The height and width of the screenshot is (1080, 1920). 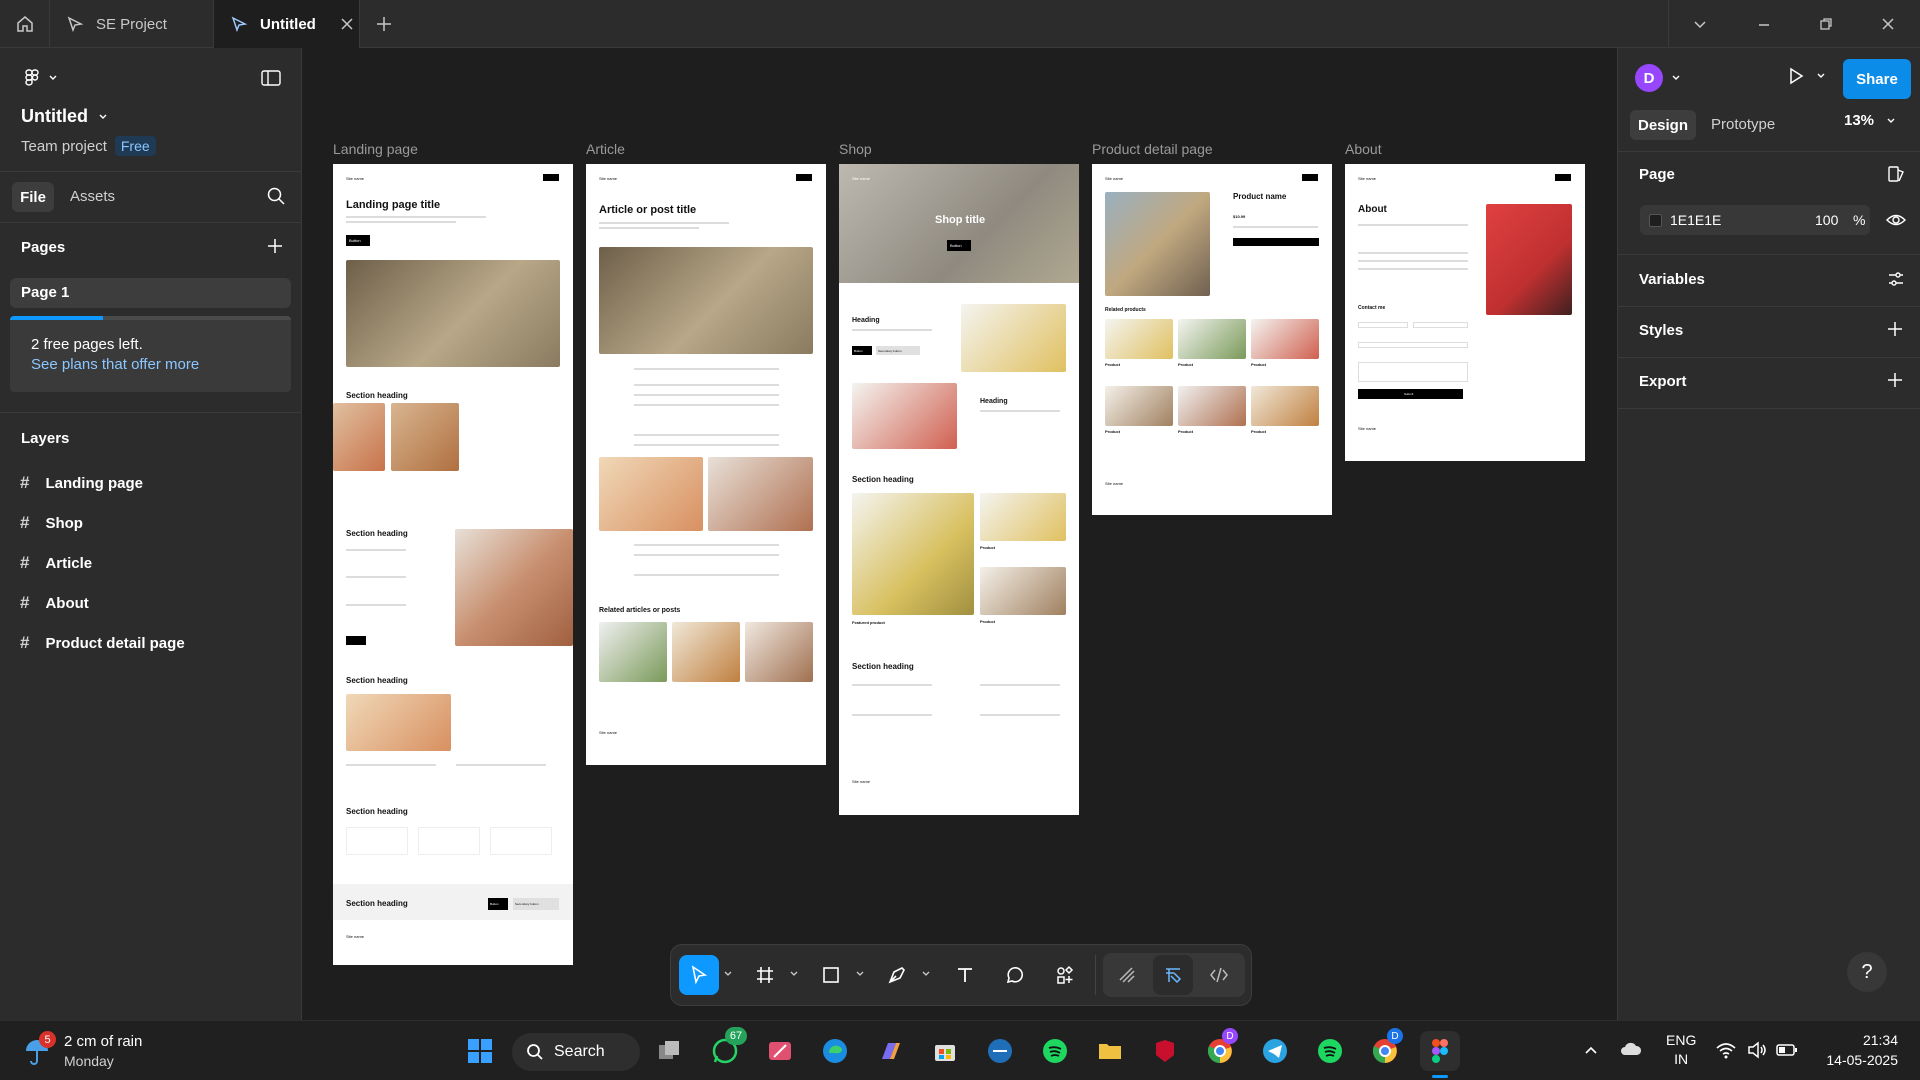 What do you see at coordinates (1259, 431) in the screenshot?
I see `product-label: Product` at bounding box center [1259, 431].